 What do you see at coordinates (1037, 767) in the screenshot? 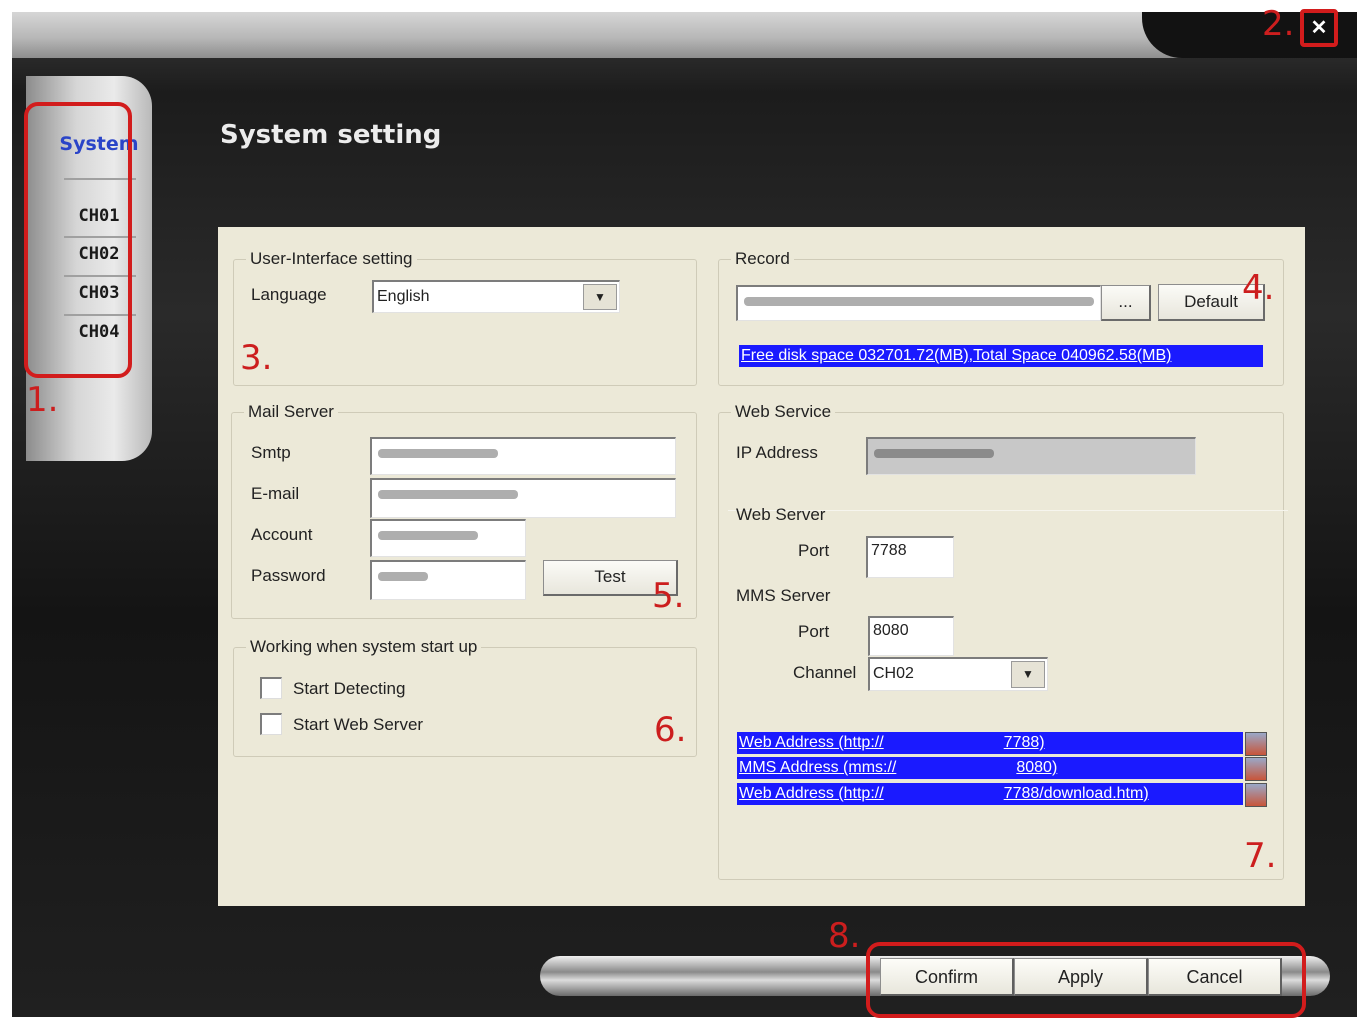
I see `address-suffix: 8080)` at bounding box center [1037, 767].